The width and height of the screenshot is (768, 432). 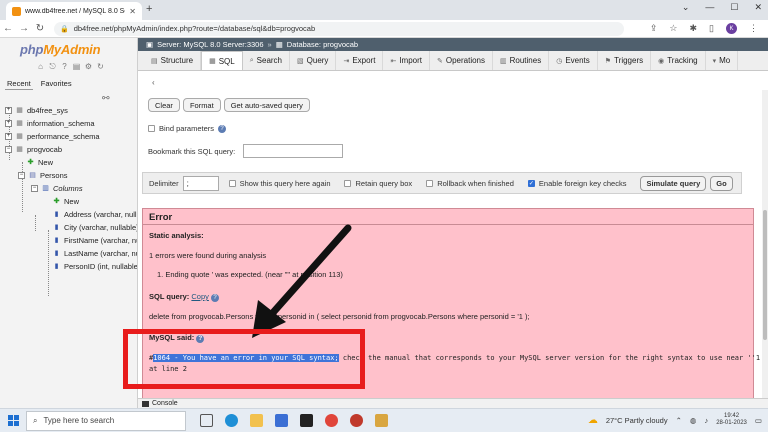 I want to click on tab-search: ⌕ Search, so click(x=267, y=60).